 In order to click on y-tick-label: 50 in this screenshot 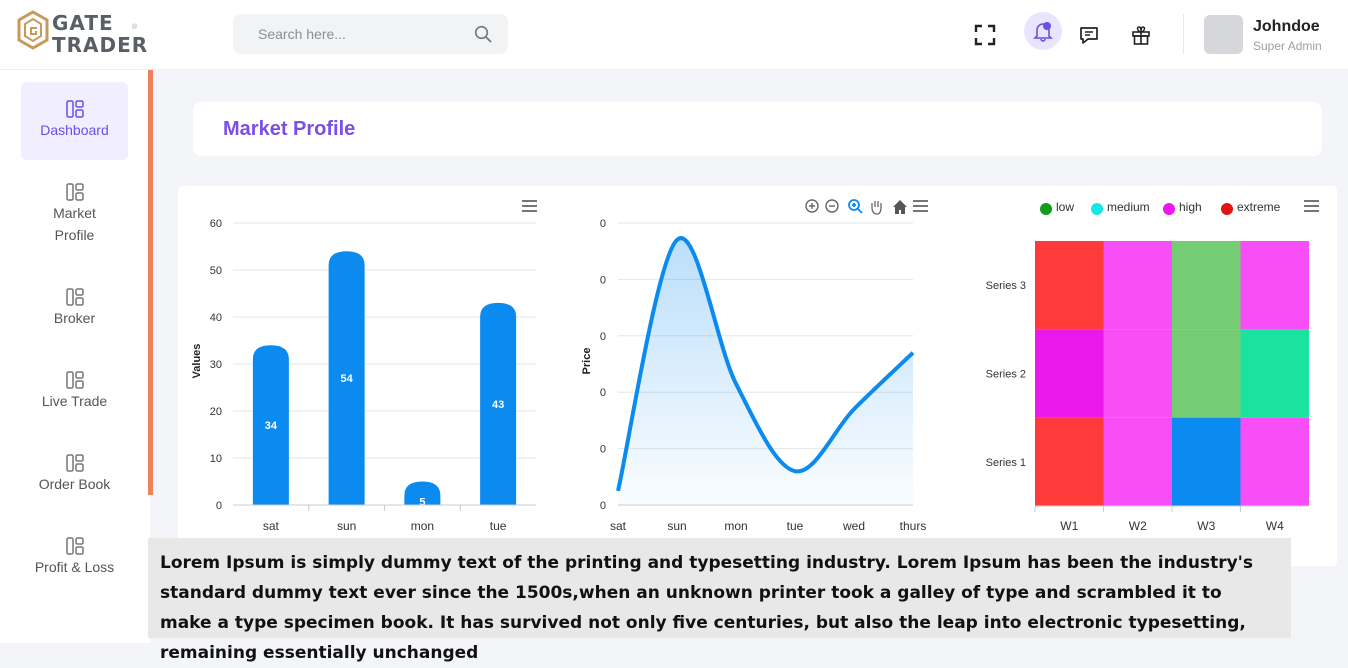, I will do `click(216, 271)`.